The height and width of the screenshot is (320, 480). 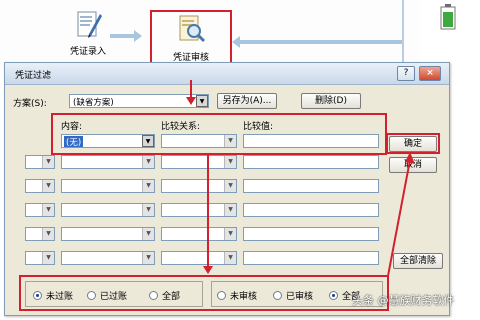 What do you see at coordinates (171, 297) in the screenshot?
I see `radio-label: 全部` at bounding box center [171, 297].